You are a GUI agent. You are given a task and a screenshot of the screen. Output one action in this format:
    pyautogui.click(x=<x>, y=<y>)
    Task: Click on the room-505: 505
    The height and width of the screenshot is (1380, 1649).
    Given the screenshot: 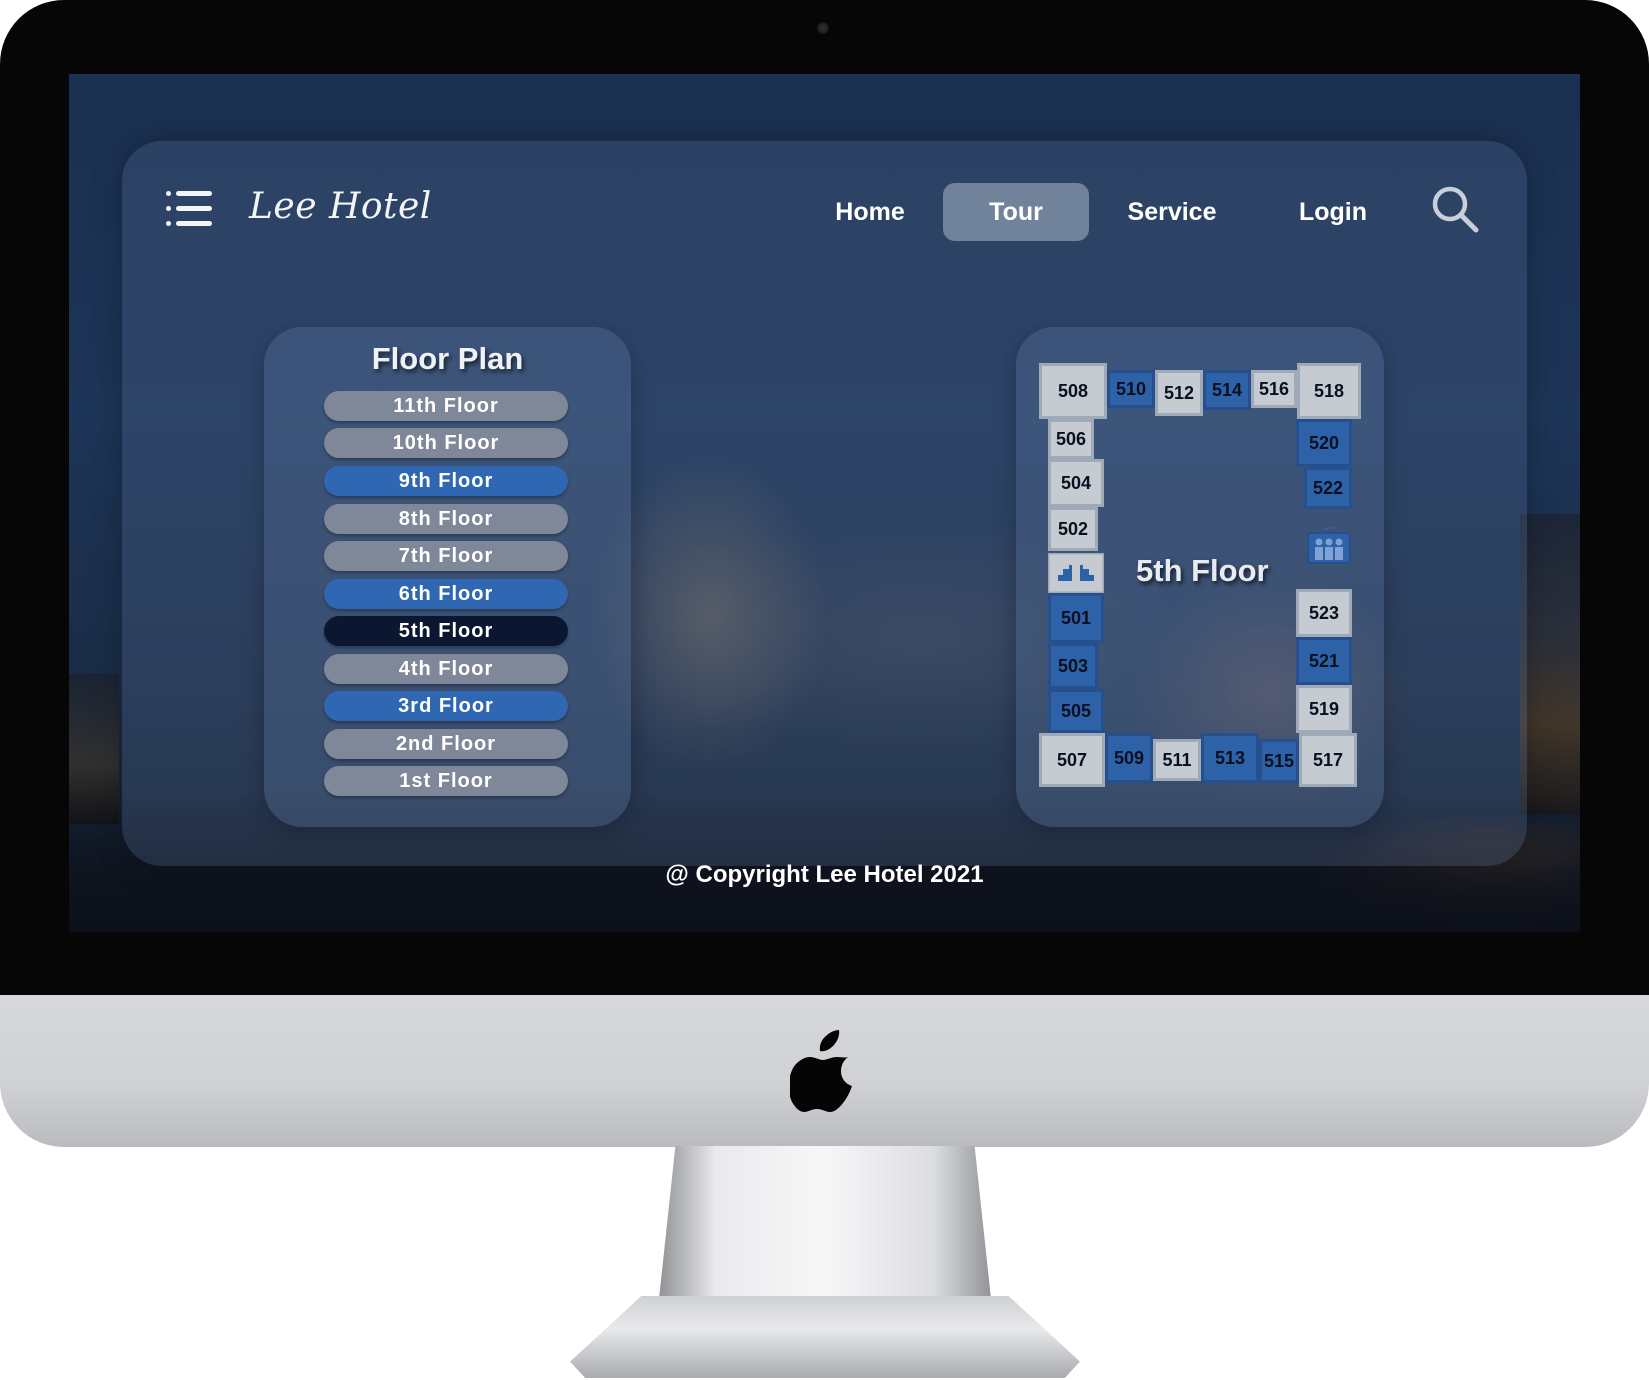 What is the action you would take?
    pyautogui.click(x=1076, y=711)
    